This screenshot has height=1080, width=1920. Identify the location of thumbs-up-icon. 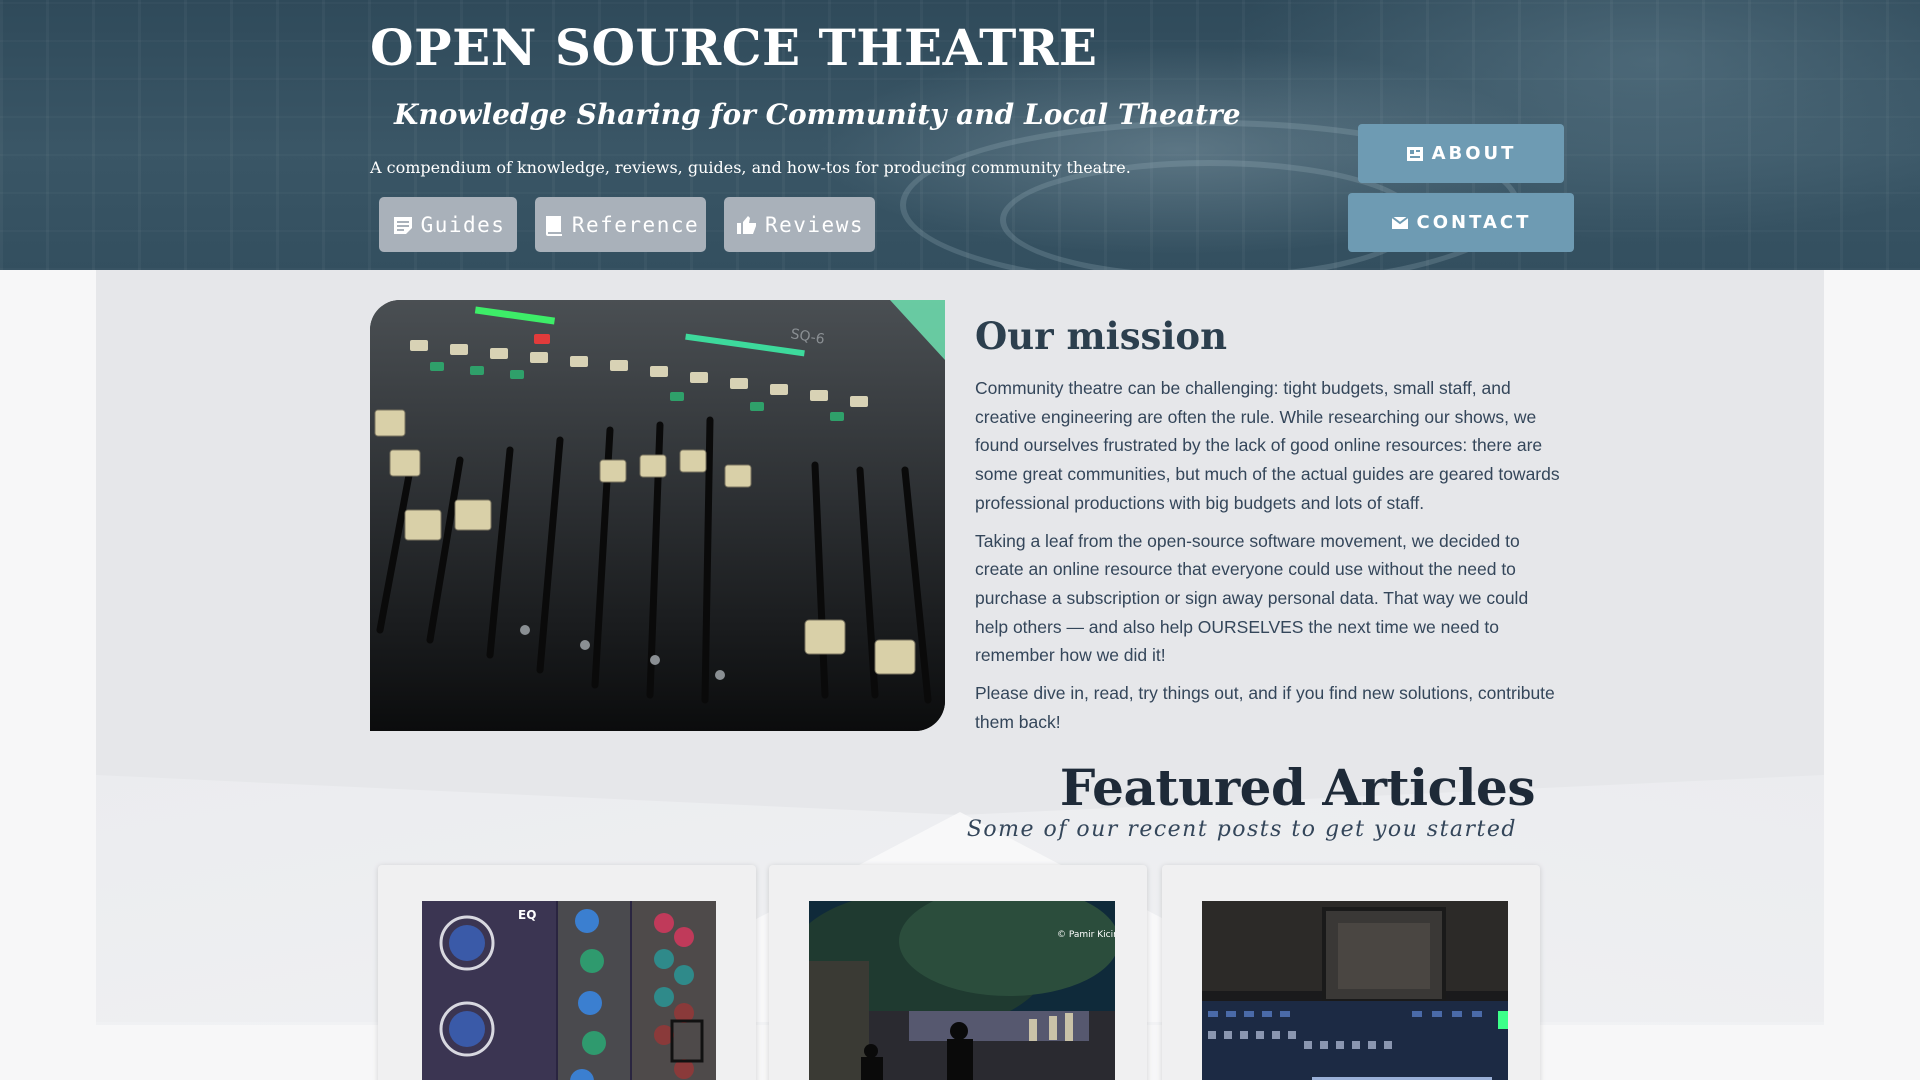
(747, 225).